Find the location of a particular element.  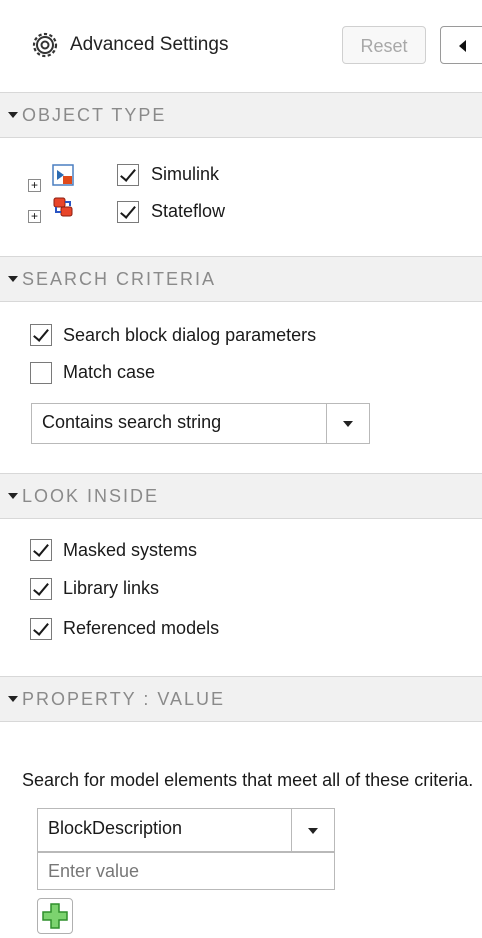

section-title: SEARCH CRITERIA is located at coordinates (119, 279).